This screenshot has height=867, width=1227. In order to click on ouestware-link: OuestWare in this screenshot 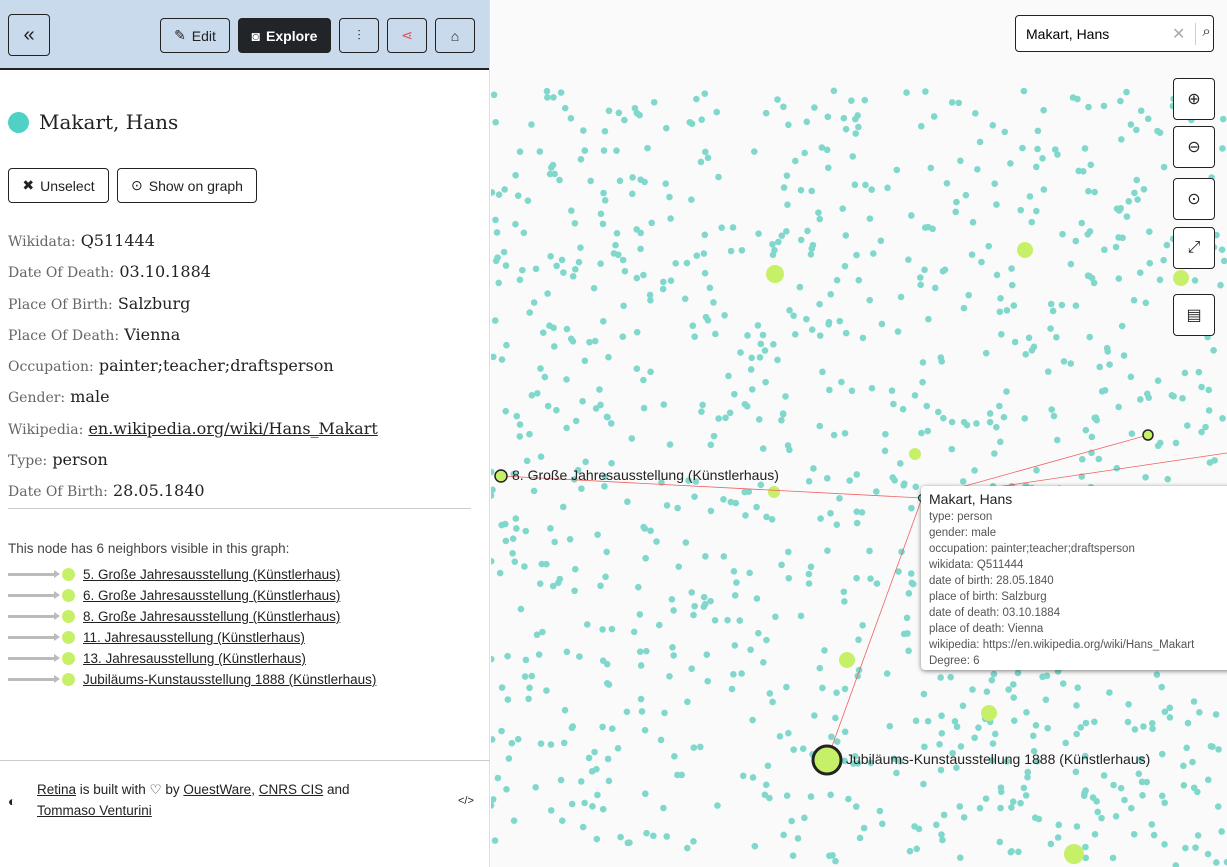, I will do `click(217, 789)`.